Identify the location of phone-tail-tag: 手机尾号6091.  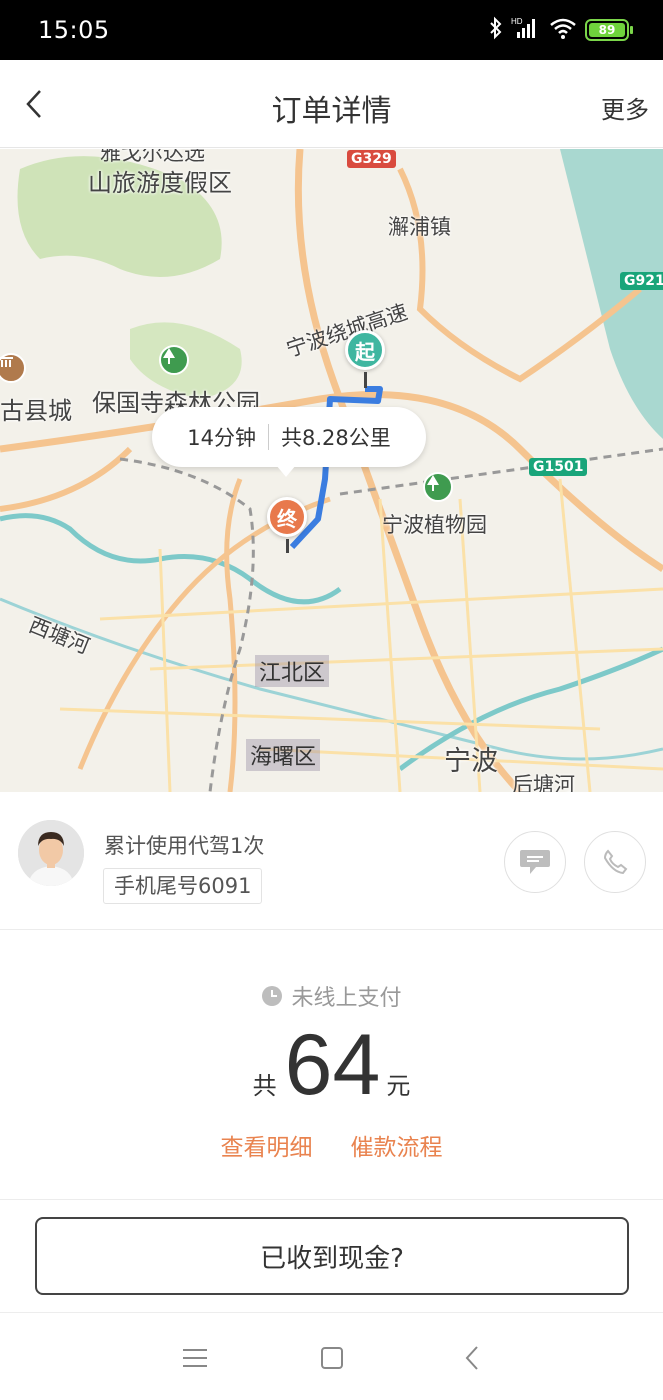
(183, 886).